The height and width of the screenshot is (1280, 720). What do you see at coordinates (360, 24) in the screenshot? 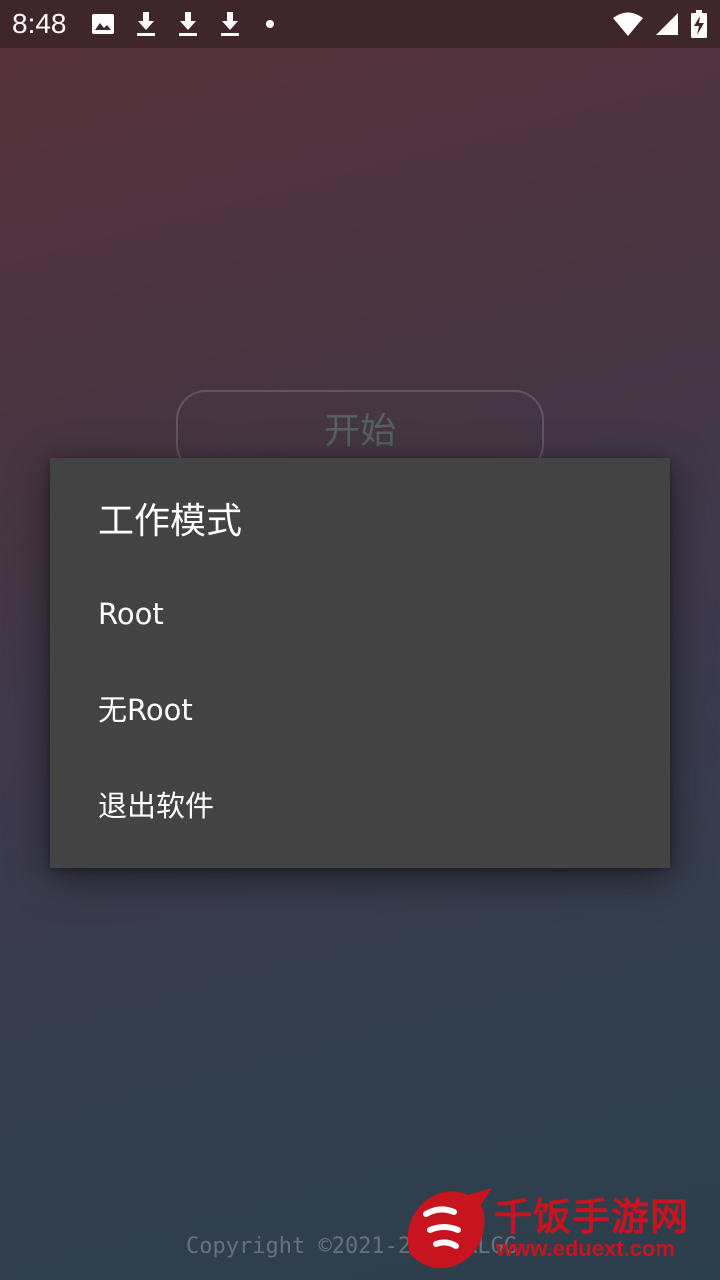
I see `status-bar: 8:48` at bounding box center [360, 24].